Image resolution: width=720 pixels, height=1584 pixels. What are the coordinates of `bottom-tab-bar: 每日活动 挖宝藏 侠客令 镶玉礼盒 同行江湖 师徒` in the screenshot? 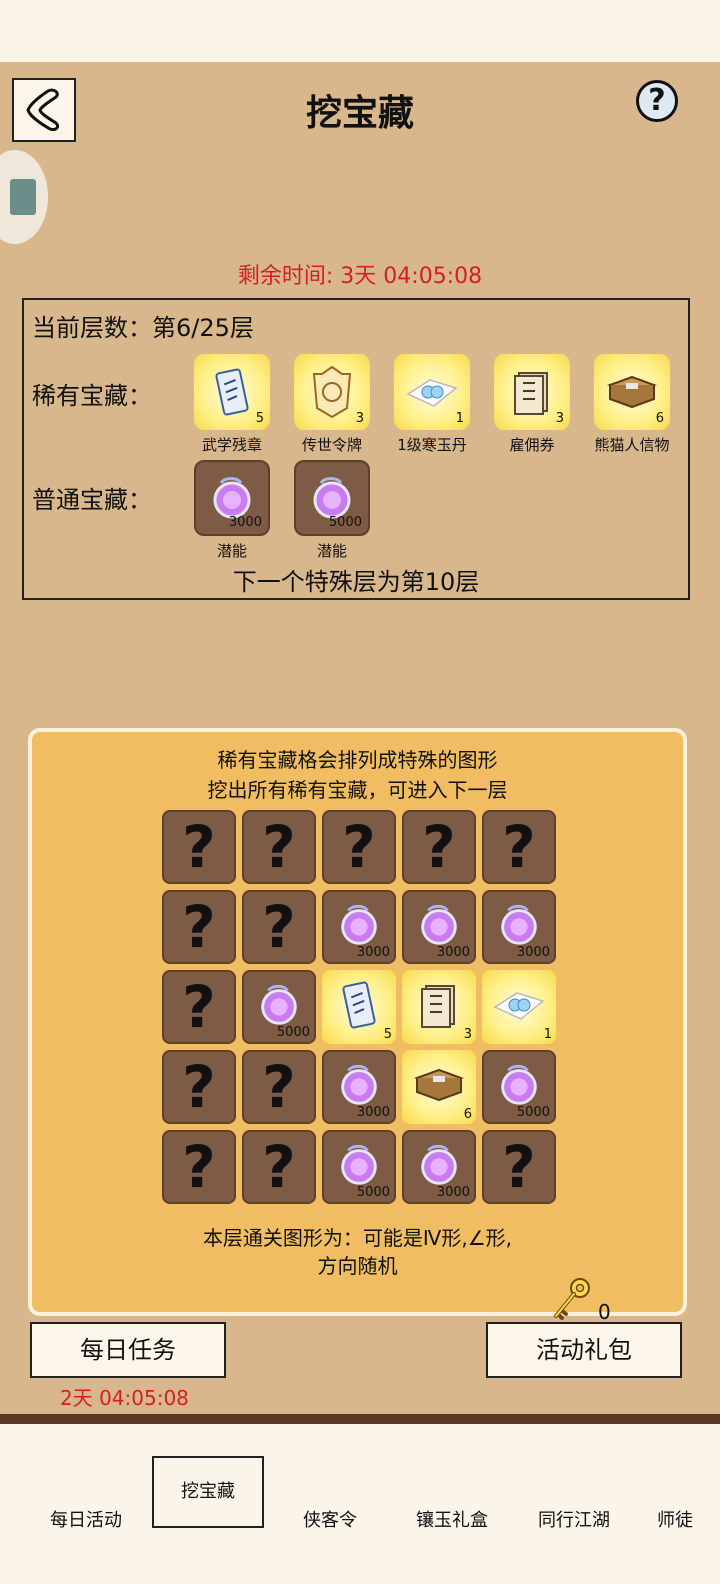 It's located at (360, 1504).